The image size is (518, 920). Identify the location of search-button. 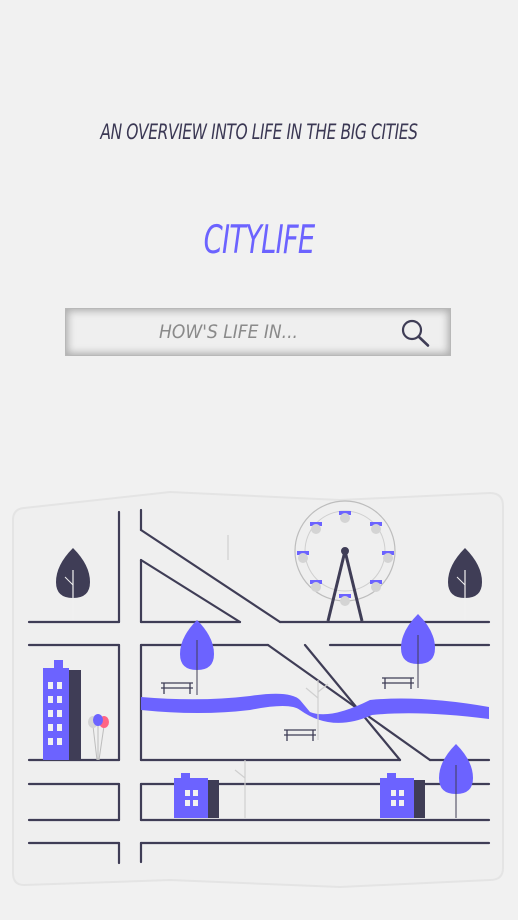
(416, 333).